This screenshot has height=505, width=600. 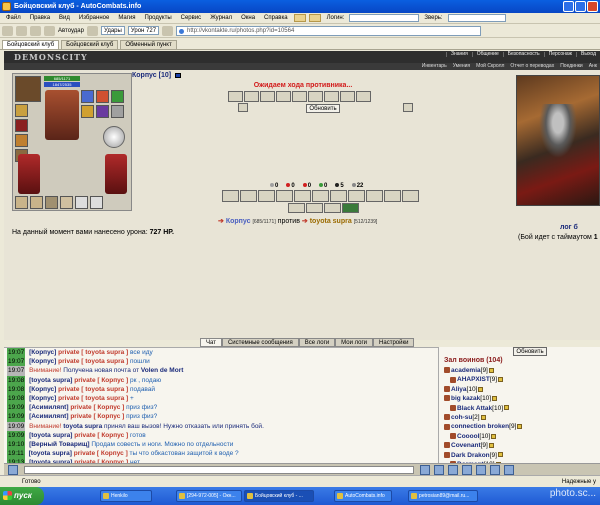 I want to click on spell-slot-k, so click(x=410, y=196).